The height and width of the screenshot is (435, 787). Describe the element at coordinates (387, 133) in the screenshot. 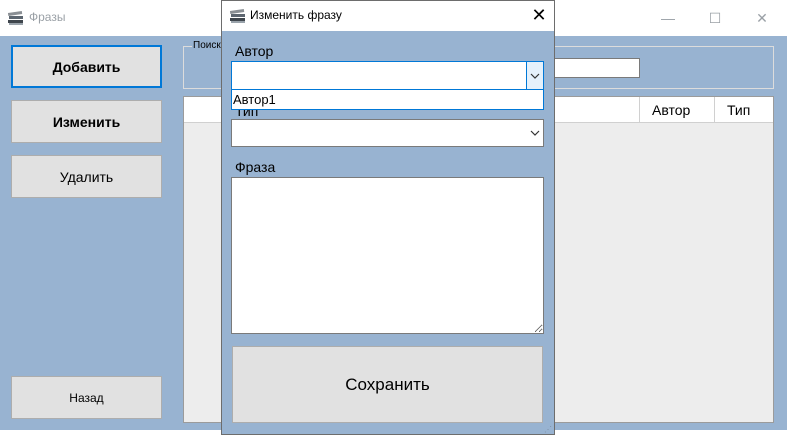

I see `type-combobox` at that location.